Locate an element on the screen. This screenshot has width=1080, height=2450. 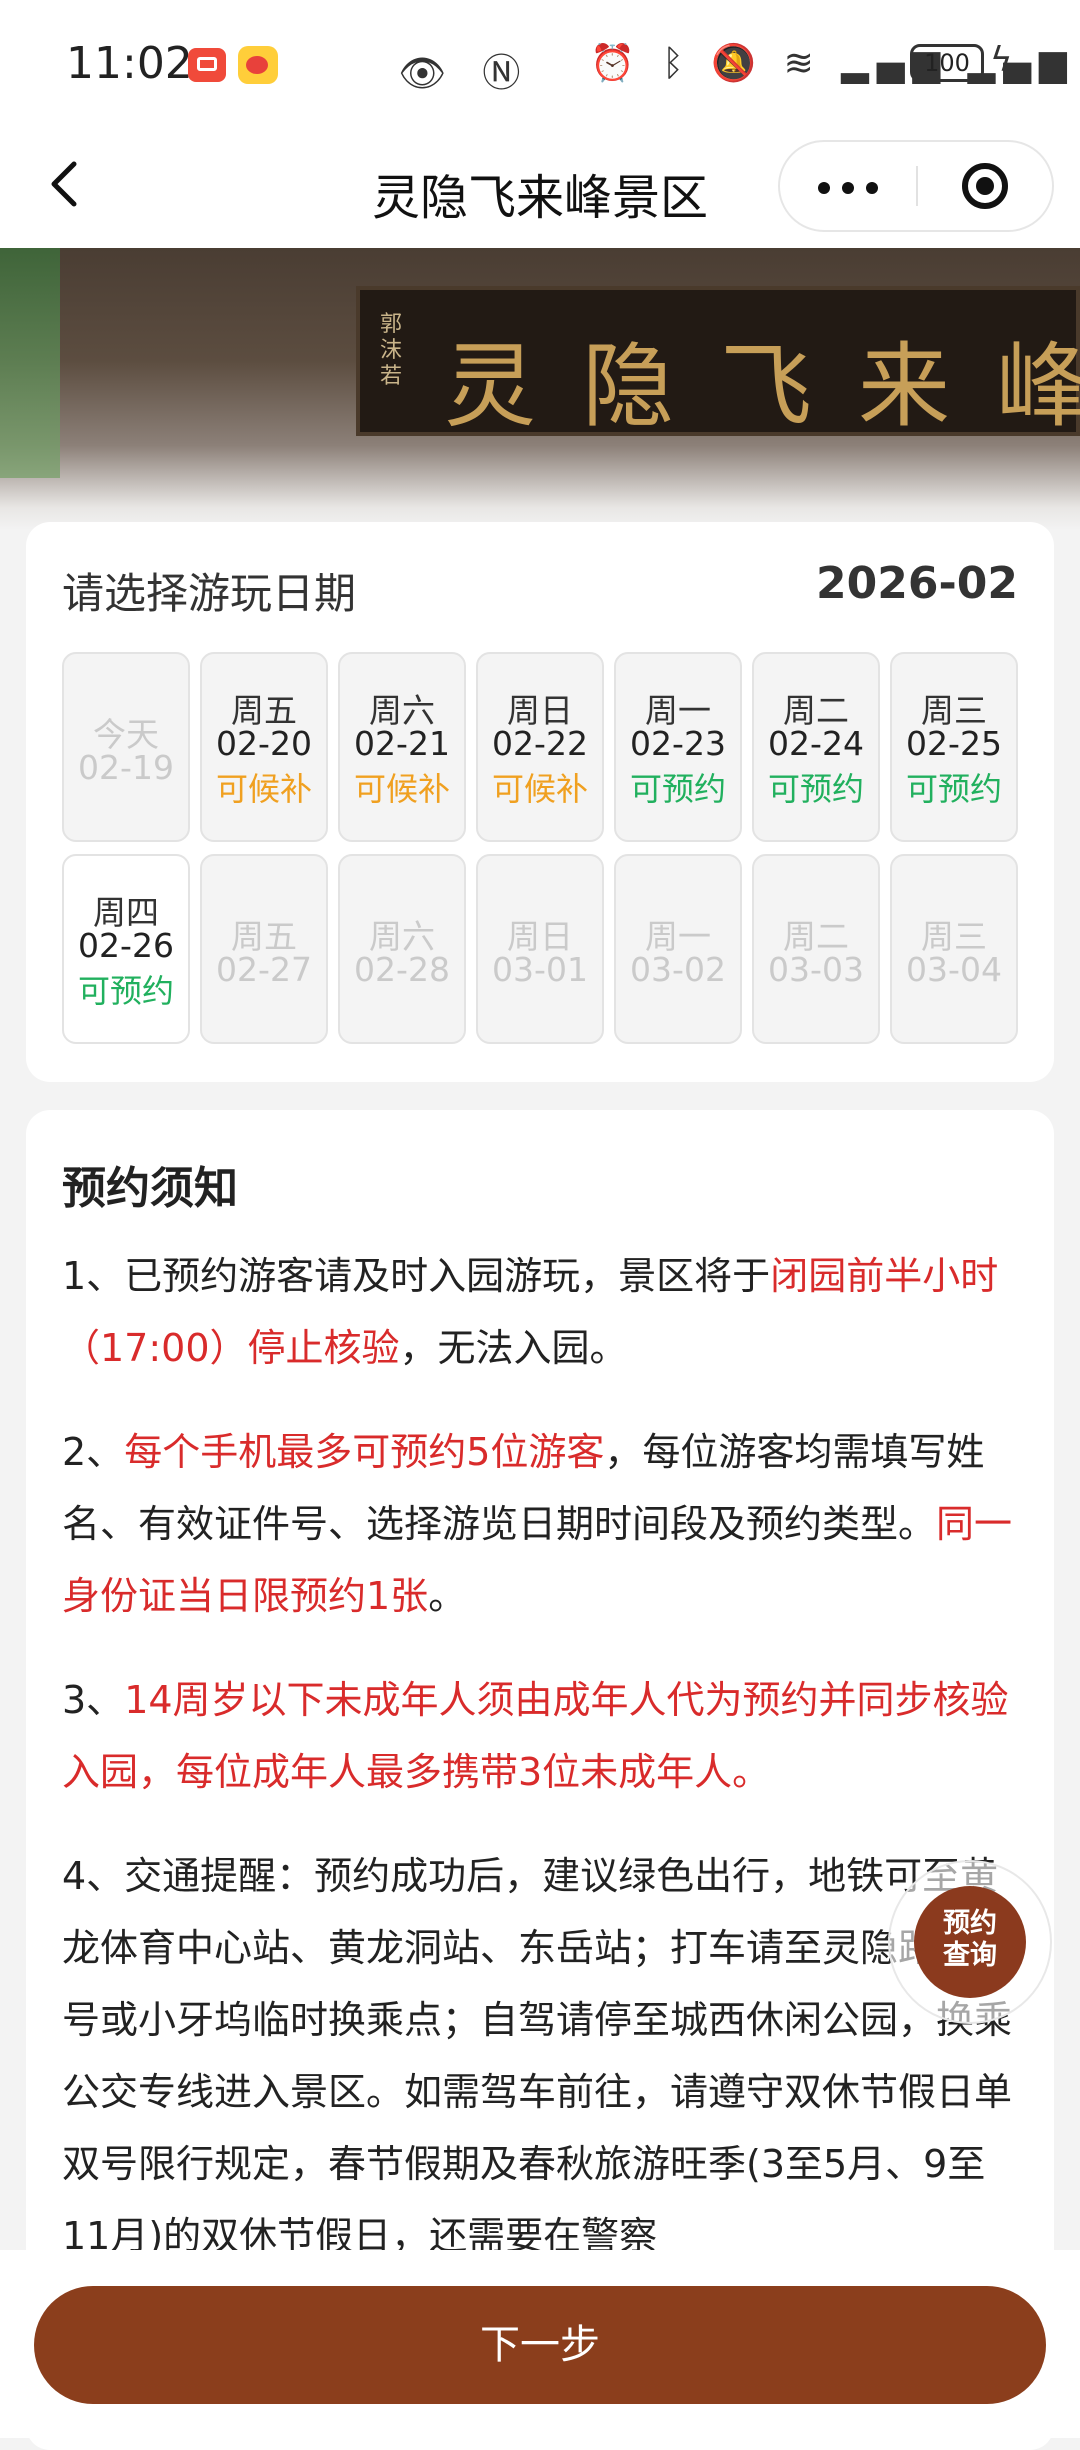
date-cell: 周三 02-25 可预约 is located at coordinates (954, 747).